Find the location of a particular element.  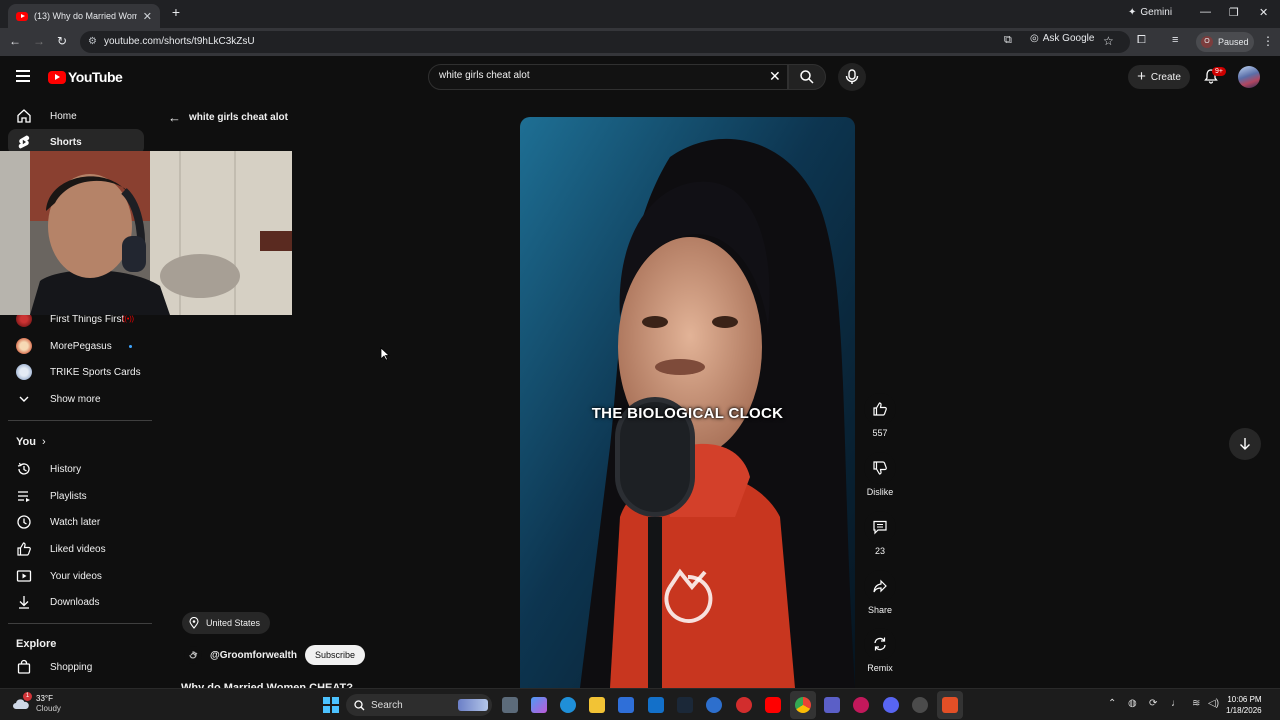

clear-search-icon: ✕ is located at coordinates (775, 76).